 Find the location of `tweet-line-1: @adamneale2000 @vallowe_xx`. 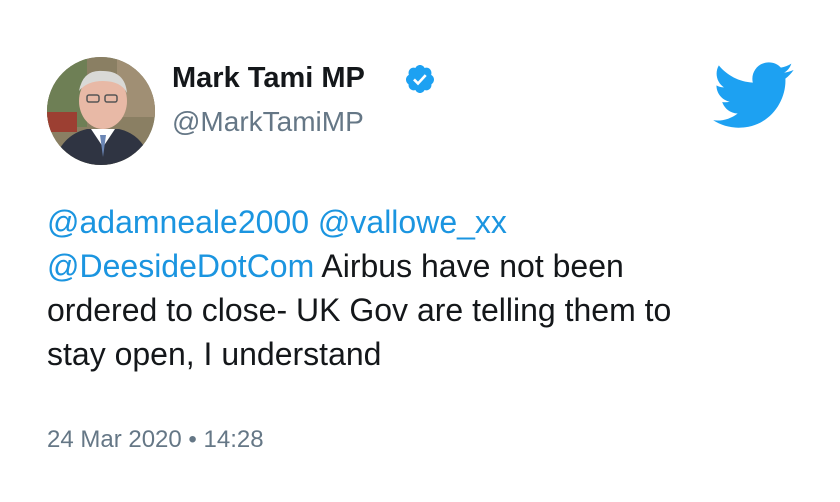

tweet-line-1: @adamneale2000 @vallowe_xx is located at coordinates (427, 222).